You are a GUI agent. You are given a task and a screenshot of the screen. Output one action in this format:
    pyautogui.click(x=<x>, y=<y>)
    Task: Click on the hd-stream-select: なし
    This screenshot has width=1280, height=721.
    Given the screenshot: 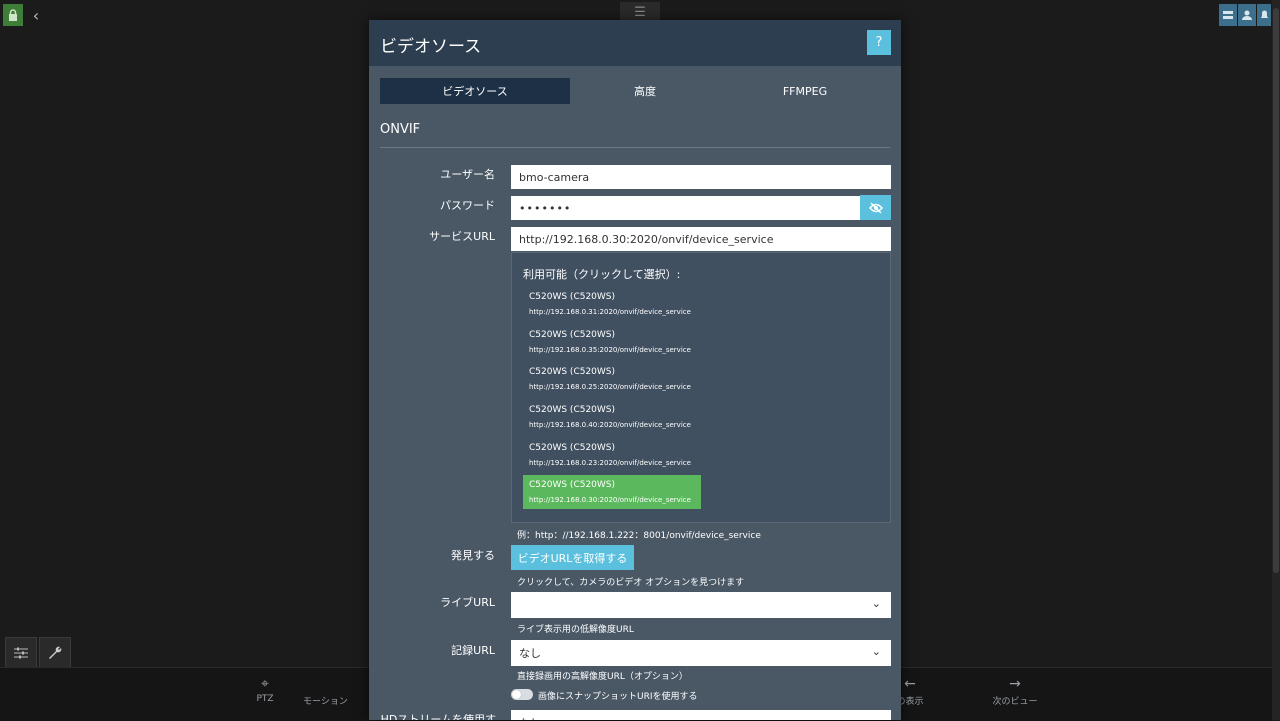 What is the action you would take?
    pyautogui.click(x=701, y=715)
    